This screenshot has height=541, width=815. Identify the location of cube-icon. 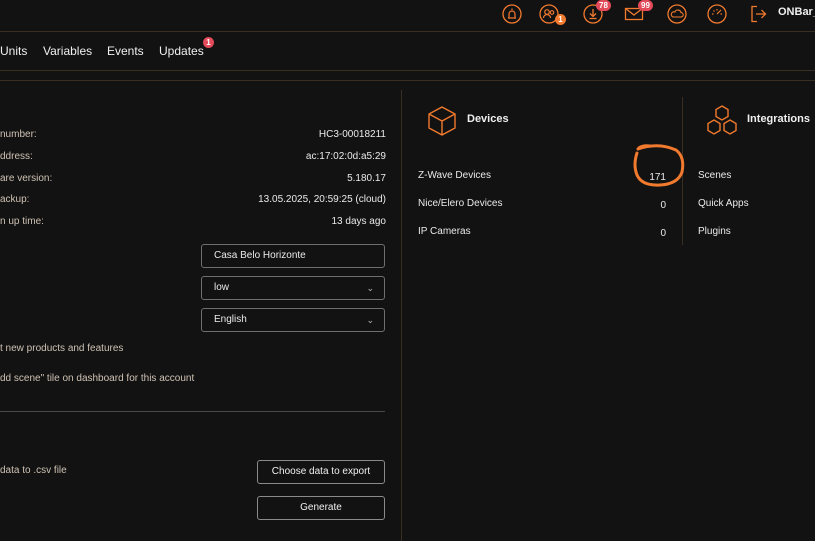
(442, 121).